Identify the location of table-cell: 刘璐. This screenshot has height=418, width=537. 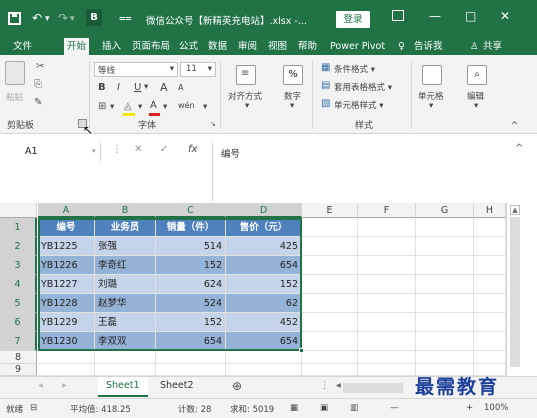
(125, 284).